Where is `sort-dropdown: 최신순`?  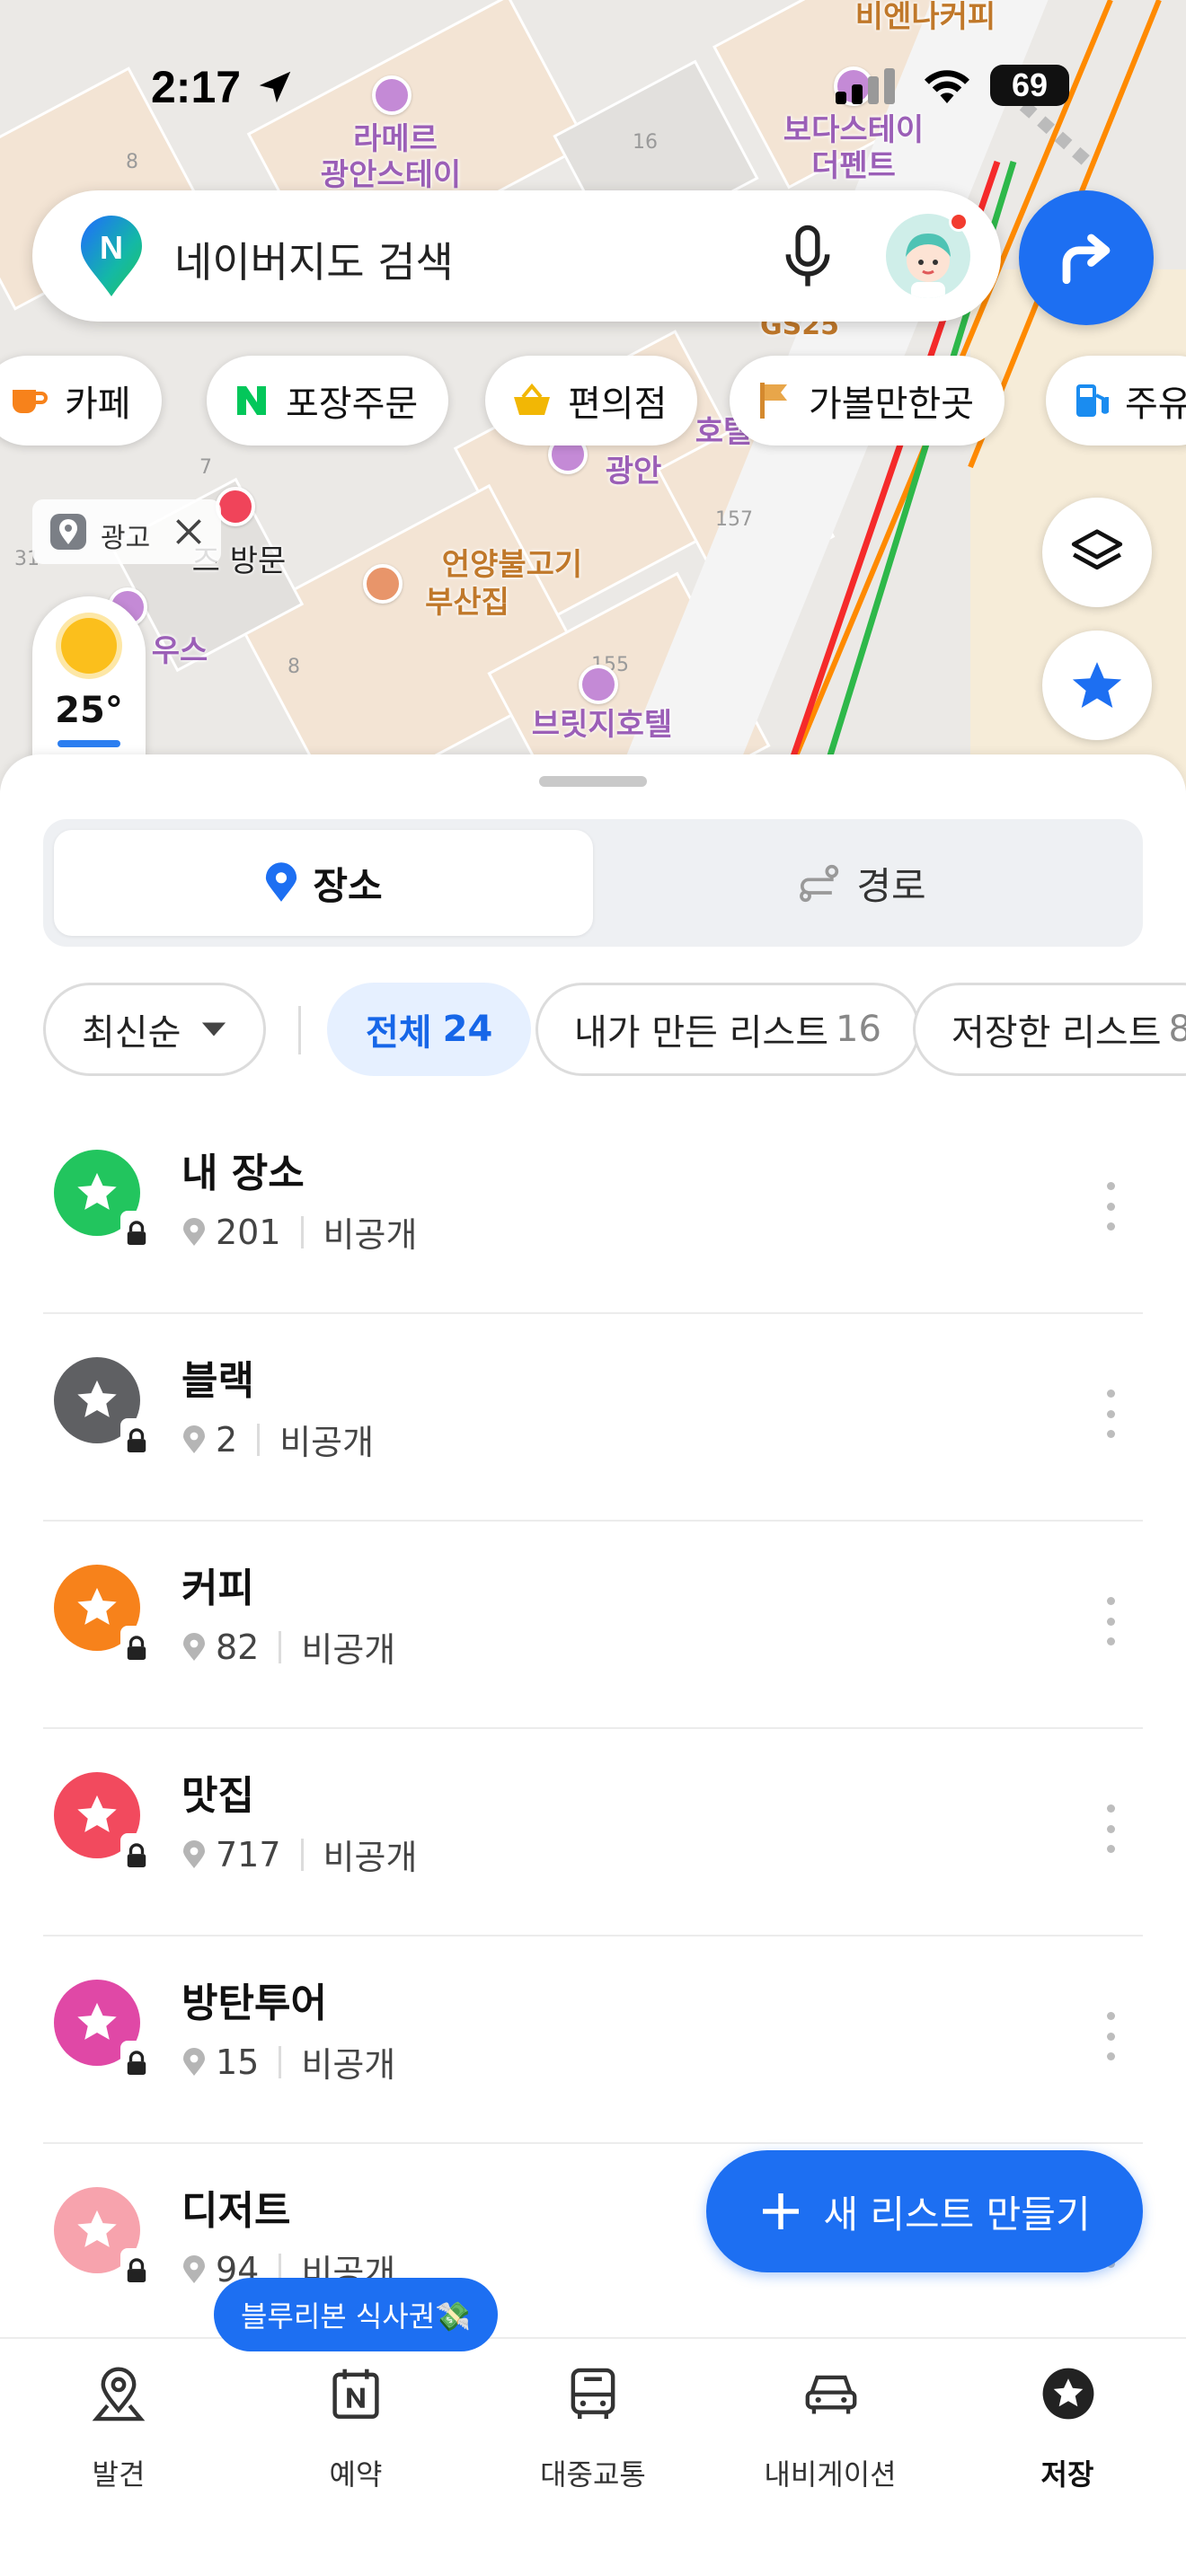
sort-dropdown: 최신순 is located at coordinates (155, 1029).